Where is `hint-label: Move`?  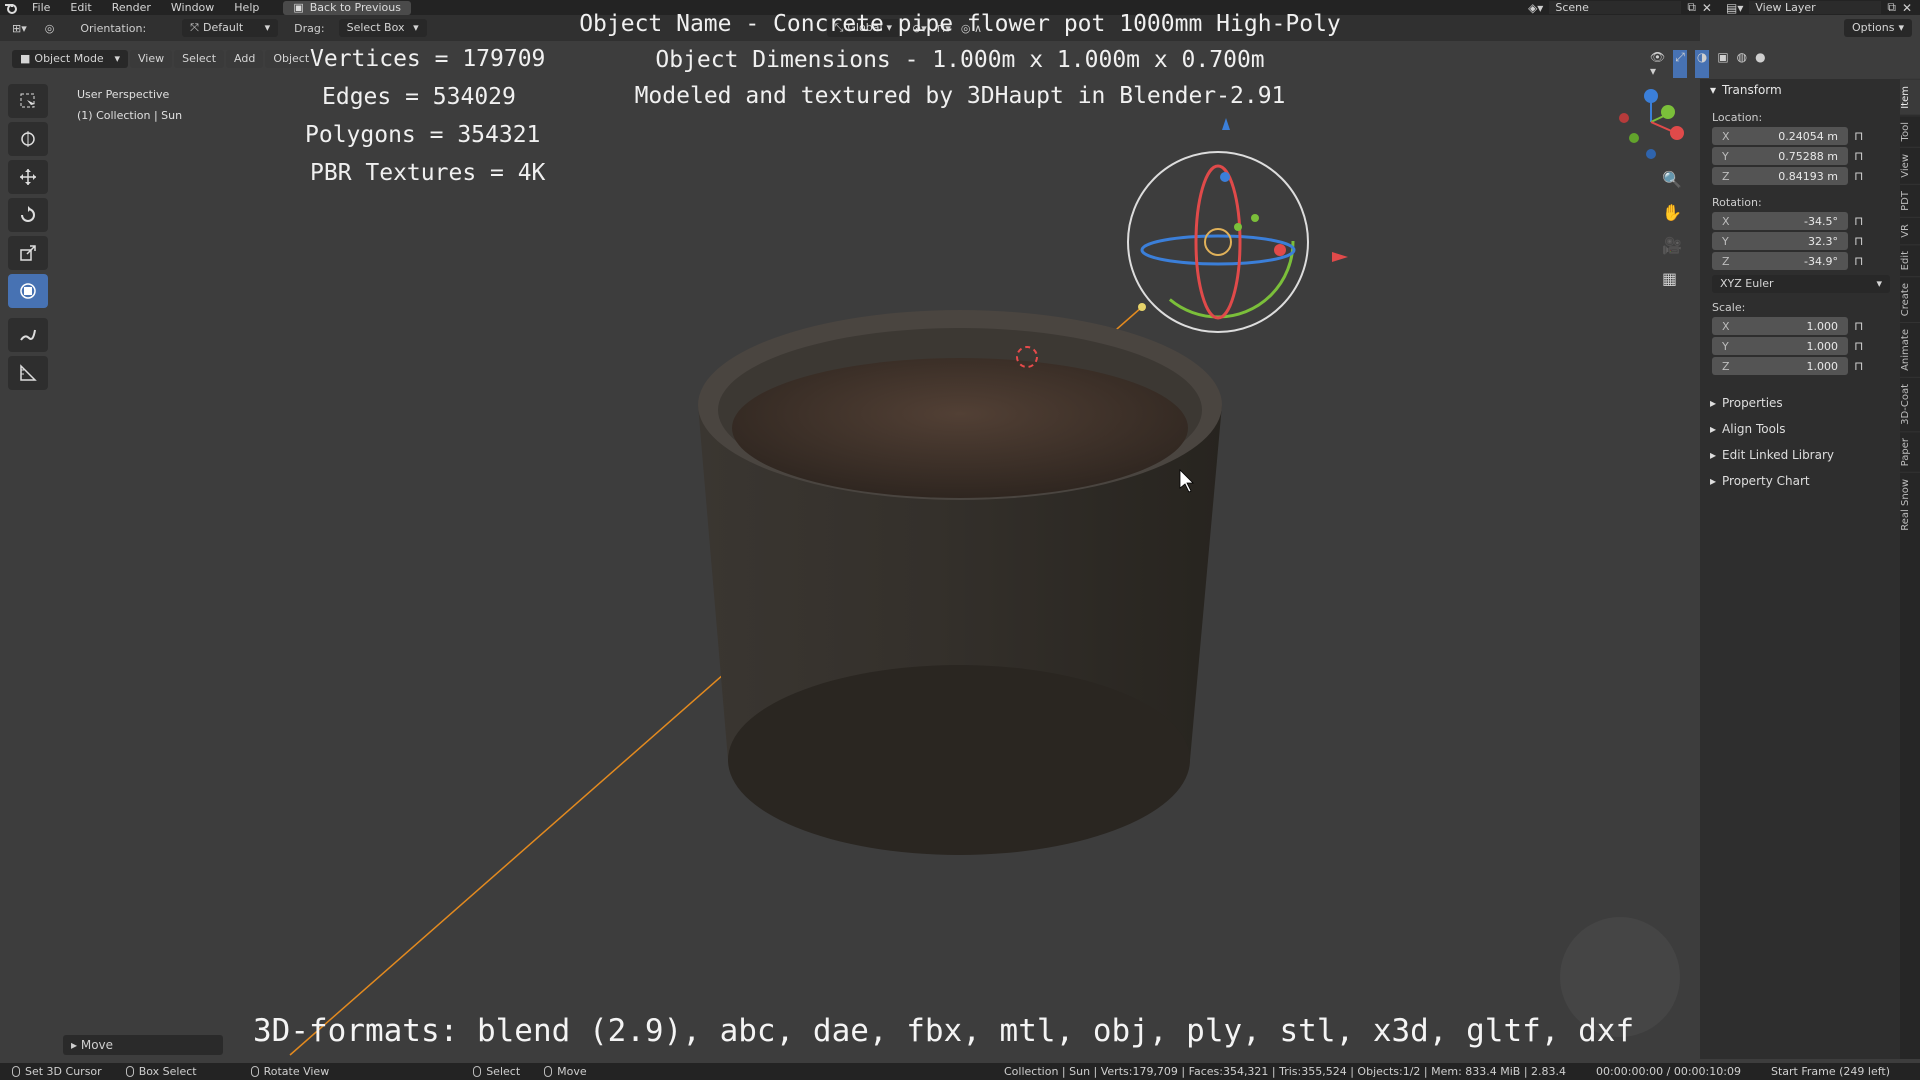
hint-label: Move is located at coordinates (572, 1071).